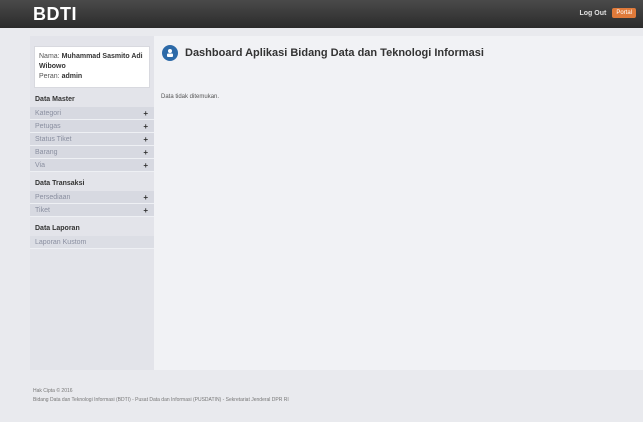 Image resolution: width=643 pixels, height=422 pixels. What do you see at coordinates (321, 14) in the screenshot?
I see `top-navbar: BDTI Log Out Portal` at bounding box center [321, 14].